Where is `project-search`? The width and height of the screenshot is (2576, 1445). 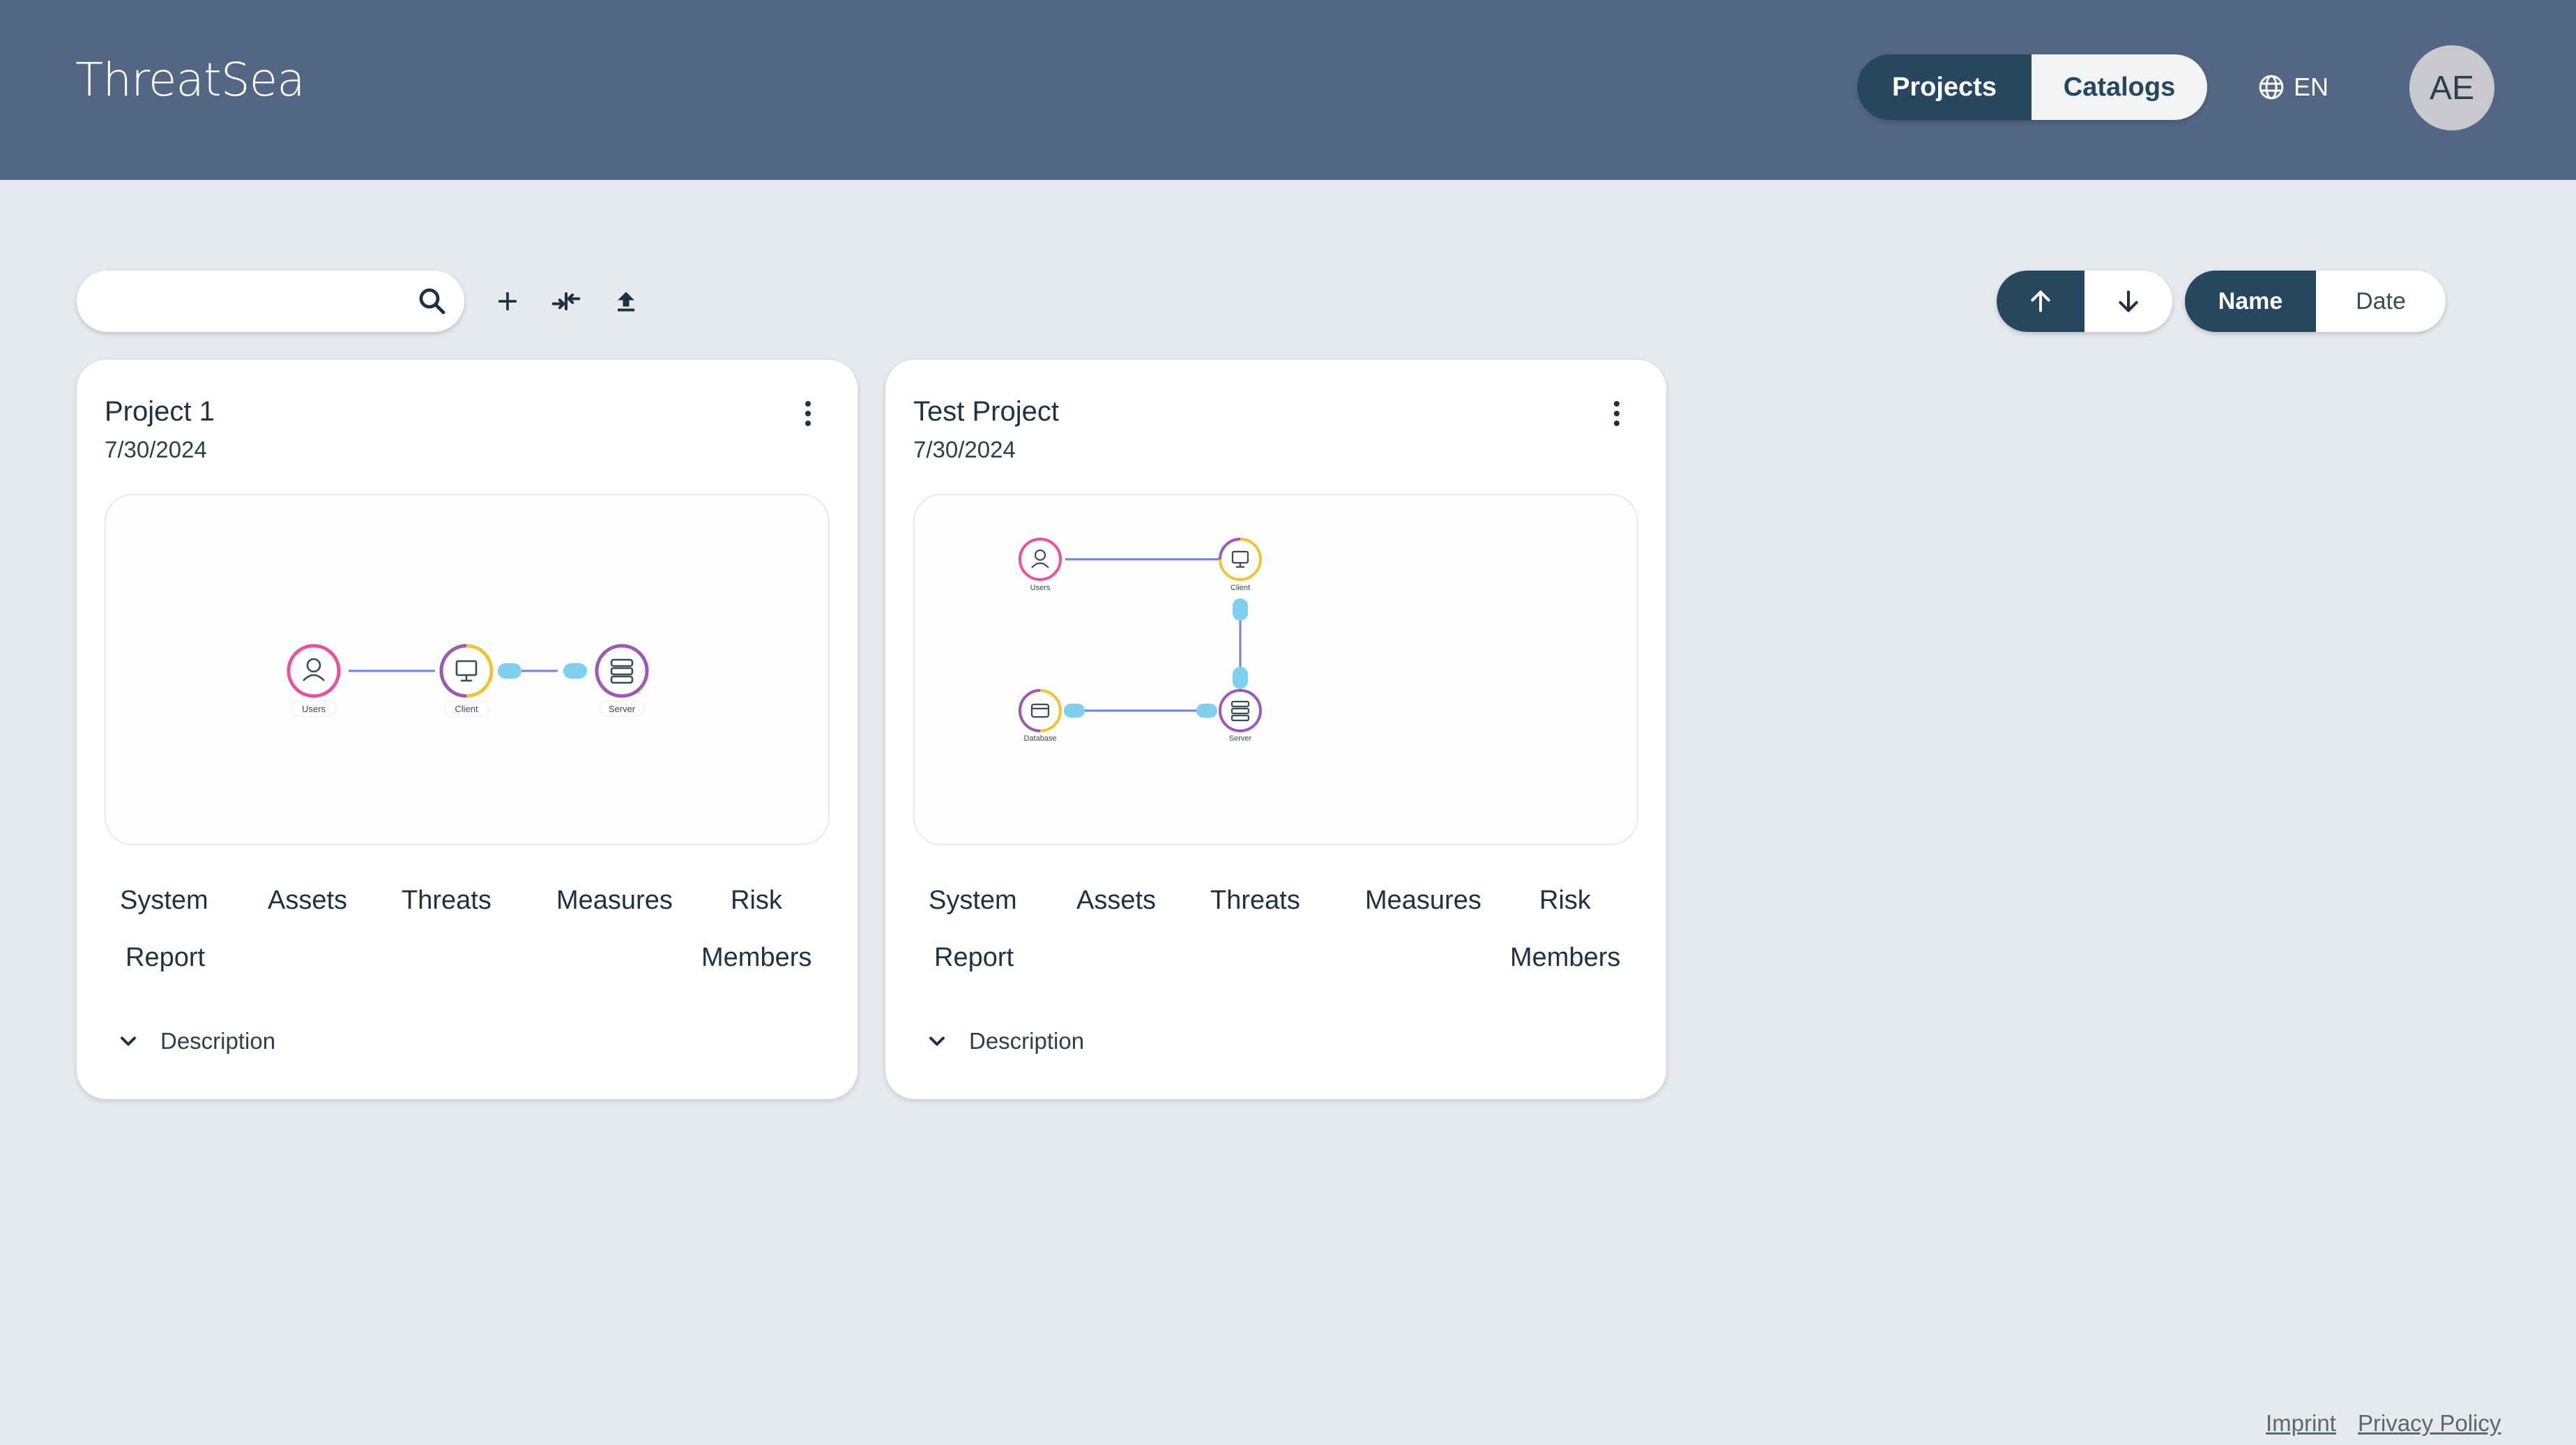 project-search is located at coordinates (271, 301).